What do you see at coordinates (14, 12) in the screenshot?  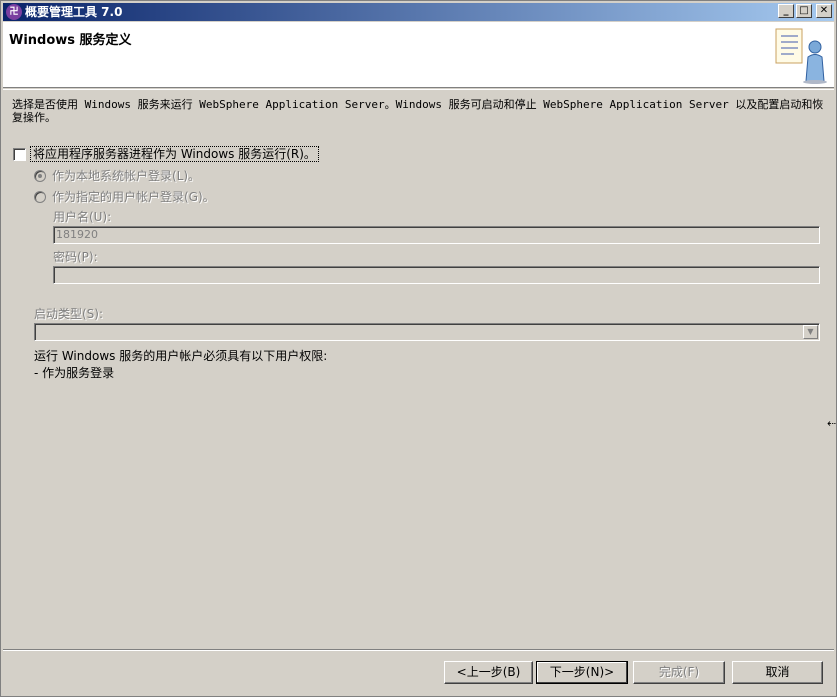 I see `app-icon: 卍` at bounding box center [14, 12].